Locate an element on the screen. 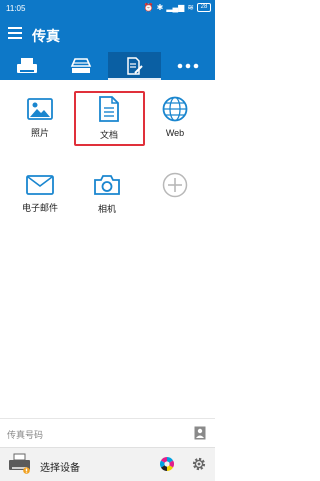  tile-email: 电子邮件 is located at coordinates (40, 206).